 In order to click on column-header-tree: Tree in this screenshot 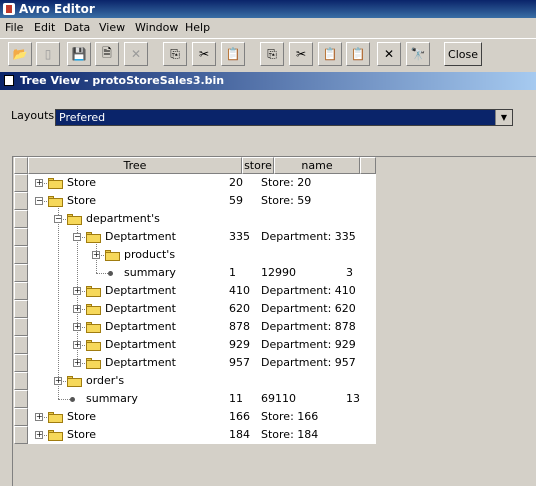, I will do `click(135, 165)`.